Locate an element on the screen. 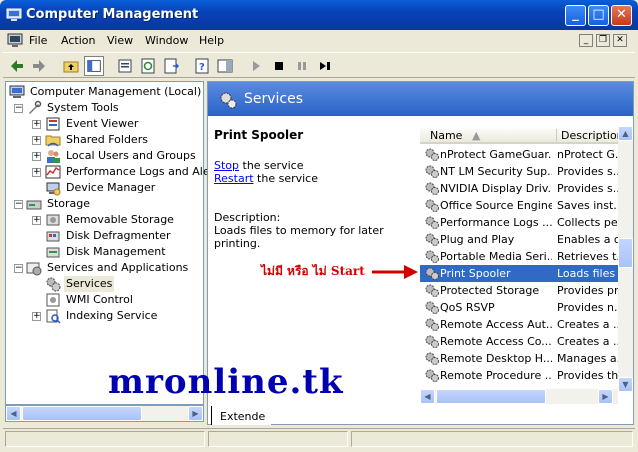  list-horizontal-scrollbar: ◀ ▶ is located at coordinates (519, 396).